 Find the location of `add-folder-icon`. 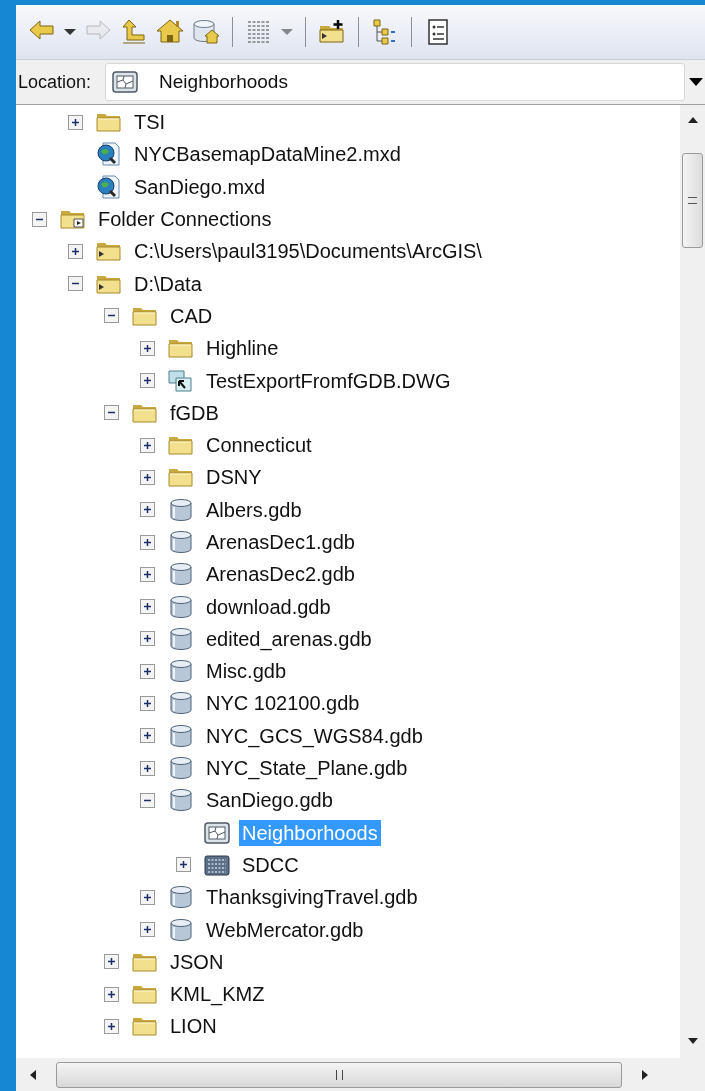

add-folder-icon is located at coordinates (332, 32).